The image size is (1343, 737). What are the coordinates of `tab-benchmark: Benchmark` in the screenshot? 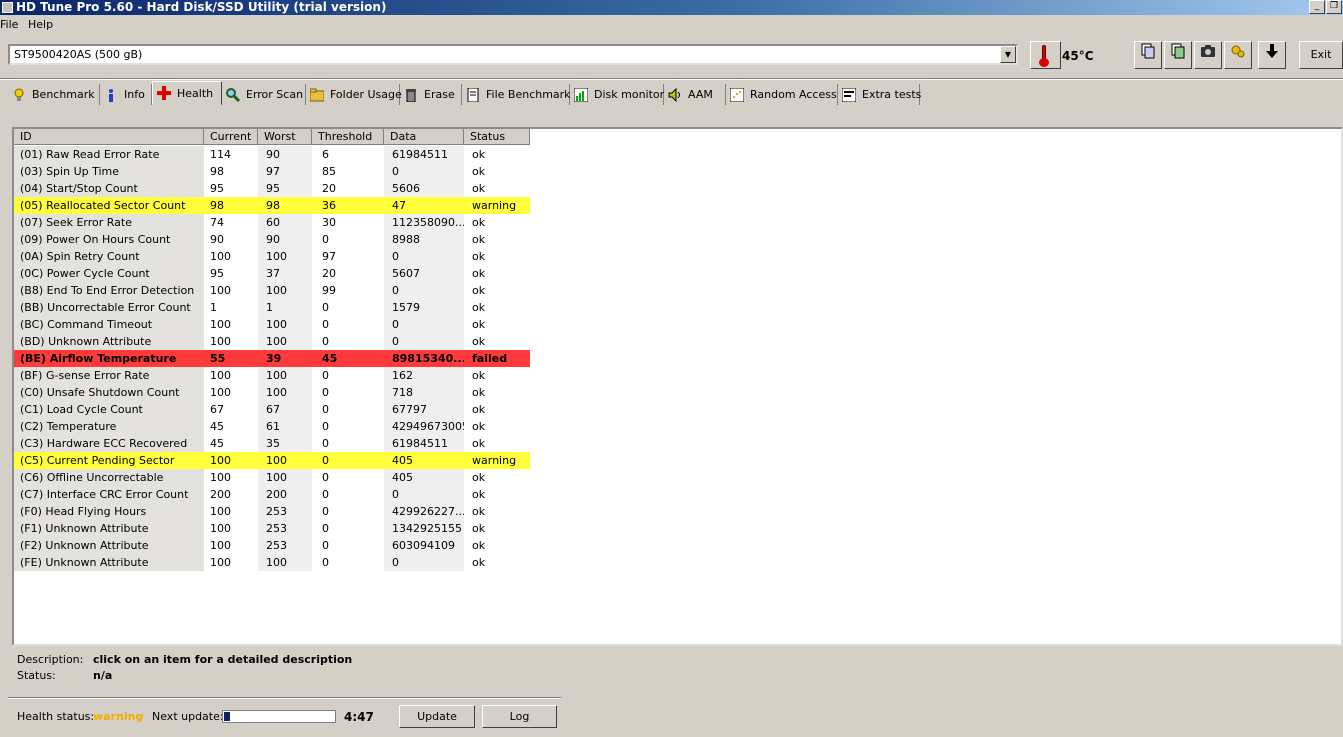 It's located at (54, 94).